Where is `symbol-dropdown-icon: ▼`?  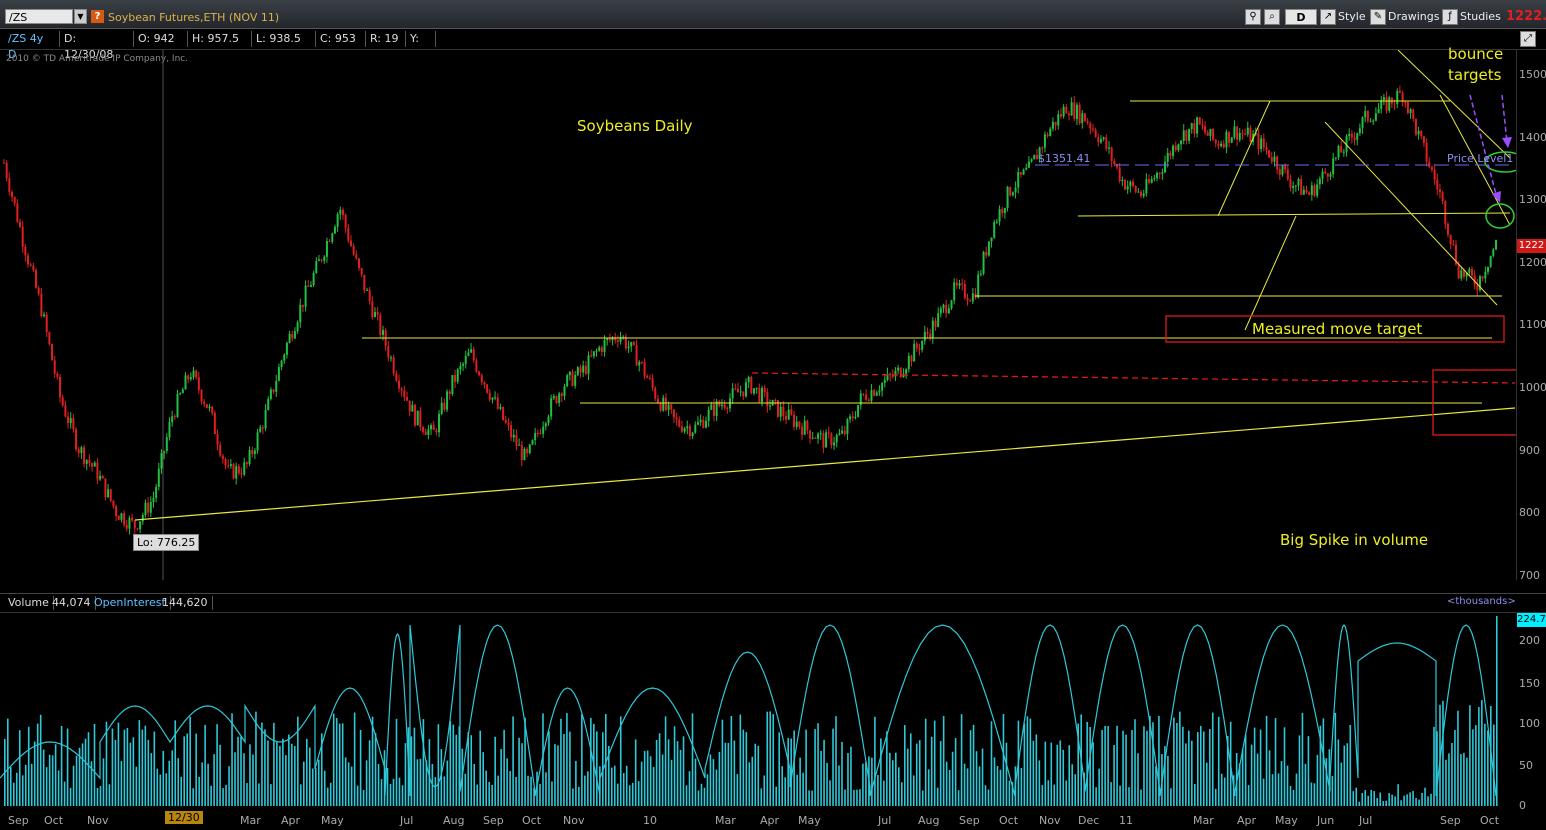
symbol-dropdown-icon: ▼ is located at coordinates (80, 16).